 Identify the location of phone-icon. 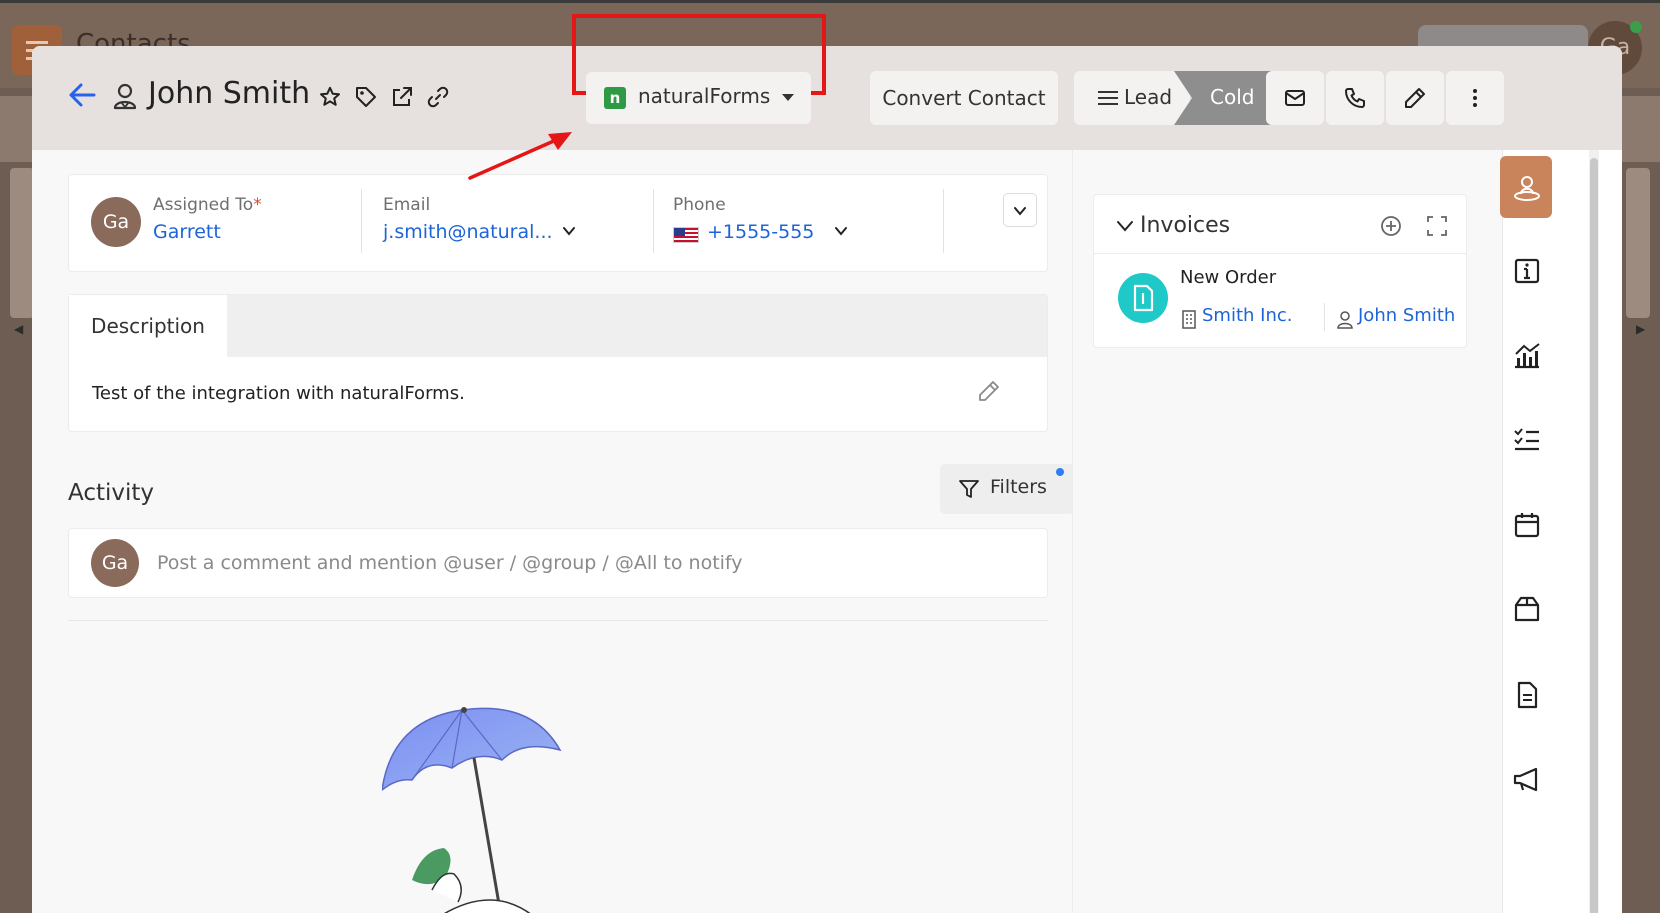
(1355, 98).